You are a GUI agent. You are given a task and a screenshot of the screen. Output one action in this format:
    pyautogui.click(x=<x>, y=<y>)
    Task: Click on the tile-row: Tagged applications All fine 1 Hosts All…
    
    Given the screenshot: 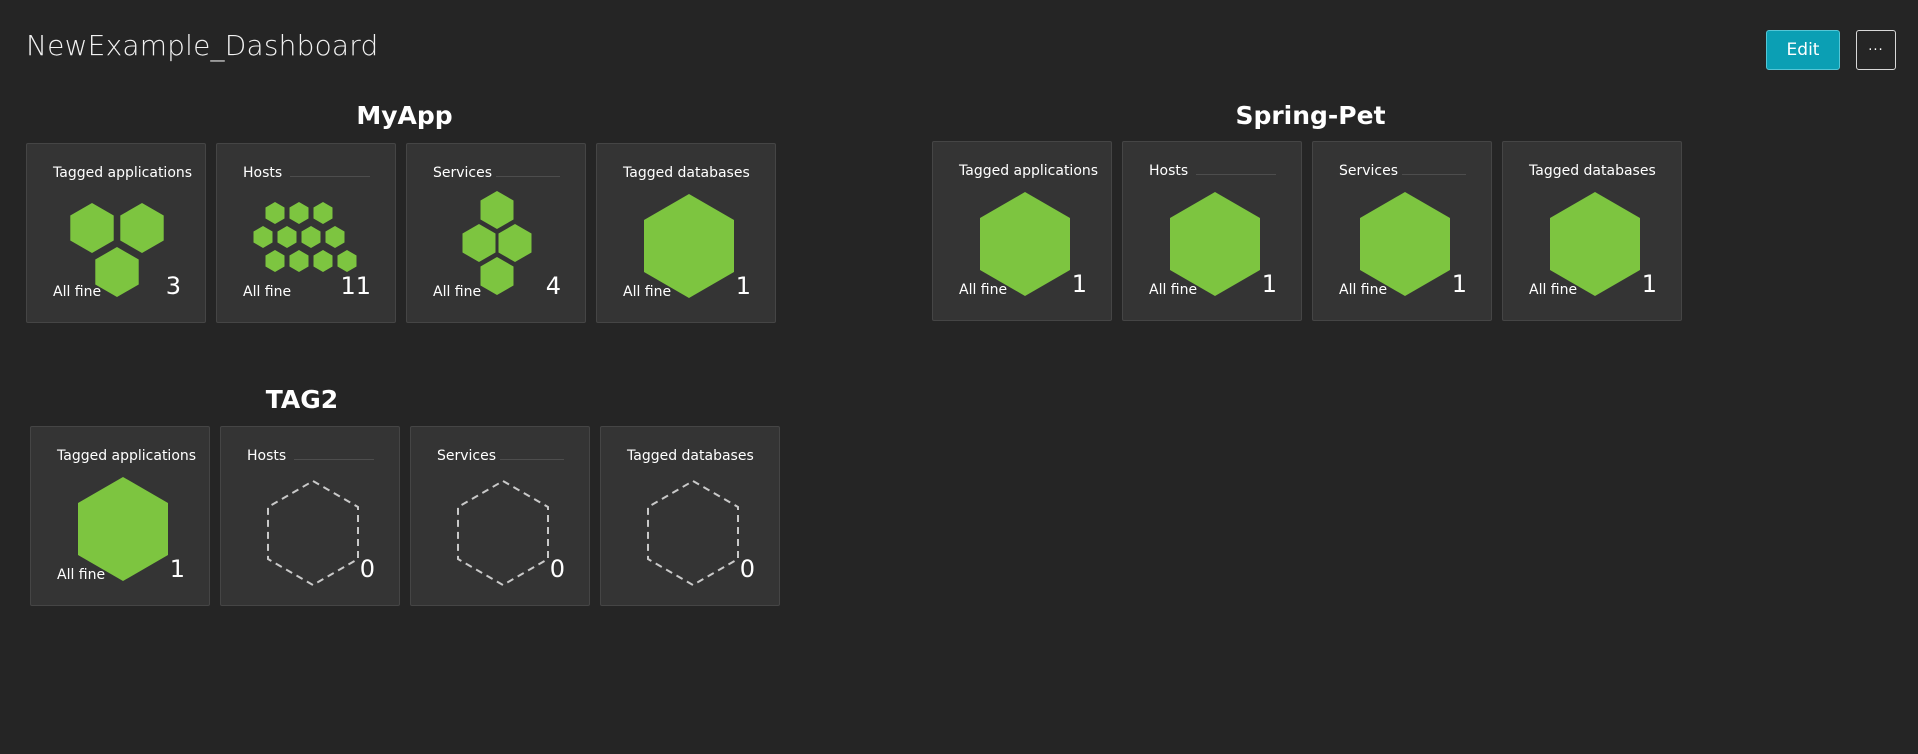 What is the action you would take?
    pyautogui.click(x=1332, y=232)
    